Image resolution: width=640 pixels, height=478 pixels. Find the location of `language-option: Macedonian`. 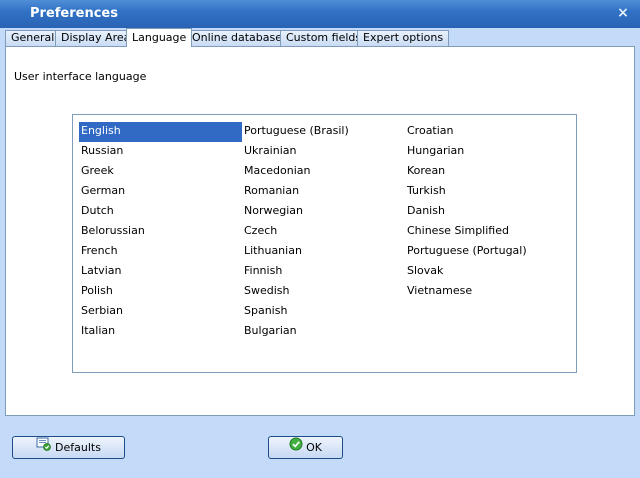

language-option: Macedonian is located at coordinates (323, 172).